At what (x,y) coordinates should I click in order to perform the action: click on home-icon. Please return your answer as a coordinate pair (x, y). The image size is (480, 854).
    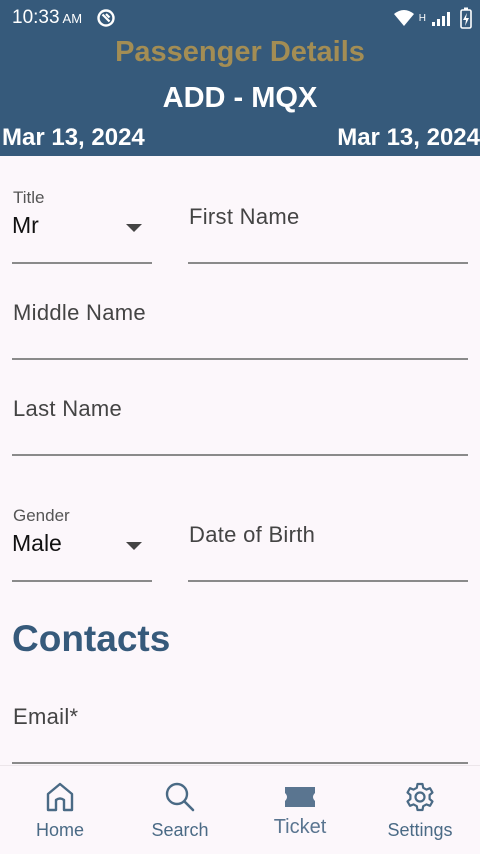
    Looking at the image, I should click on (60, 797).